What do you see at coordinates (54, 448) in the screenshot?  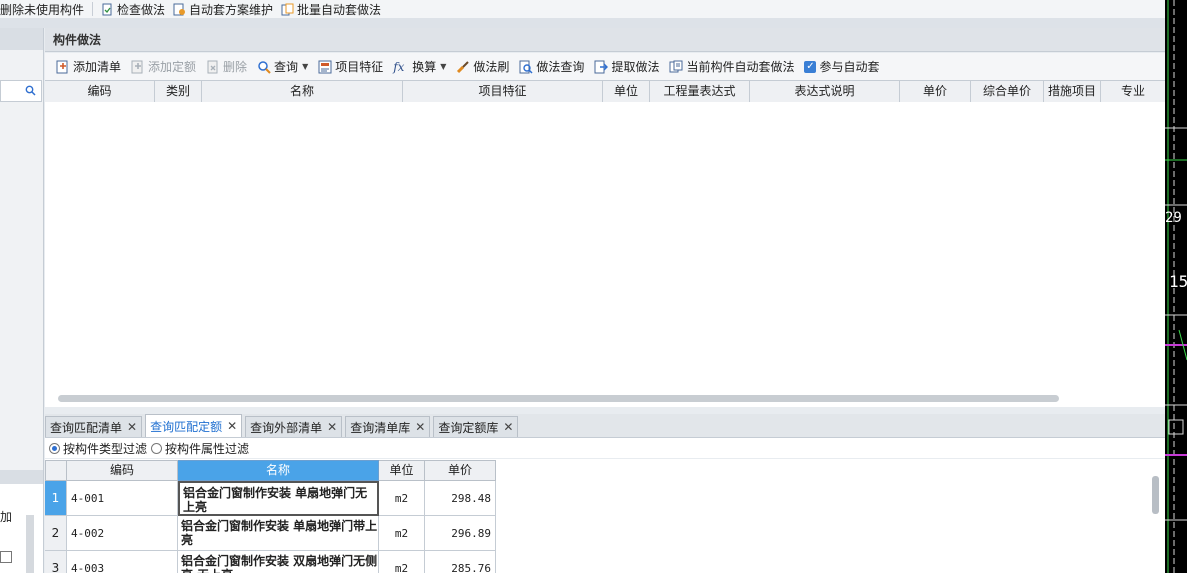 I see `filter-by-type-radio` at bounding box center [54, 448].